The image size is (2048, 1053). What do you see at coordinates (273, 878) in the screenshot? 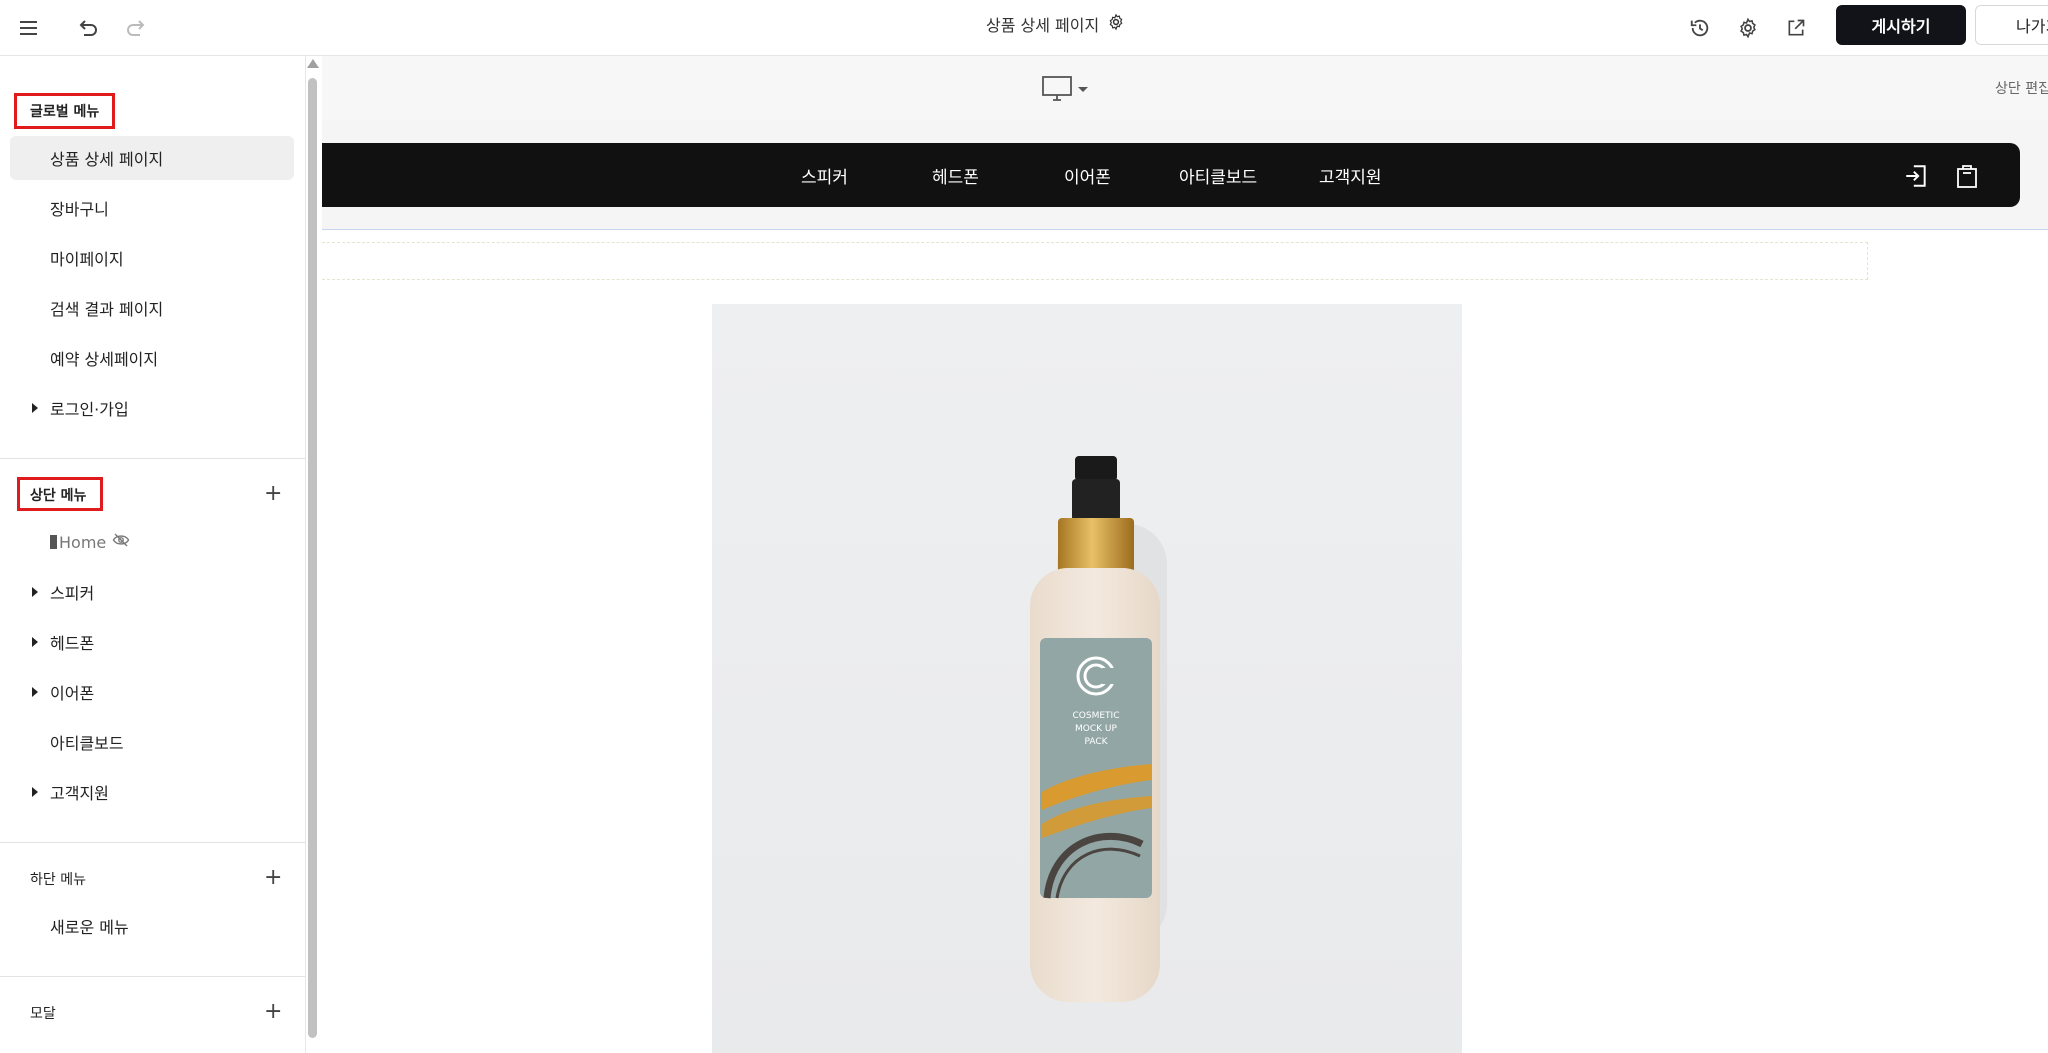
I see `add-bottom-menu-plus-icon: +` at bounding box center [273, 878].